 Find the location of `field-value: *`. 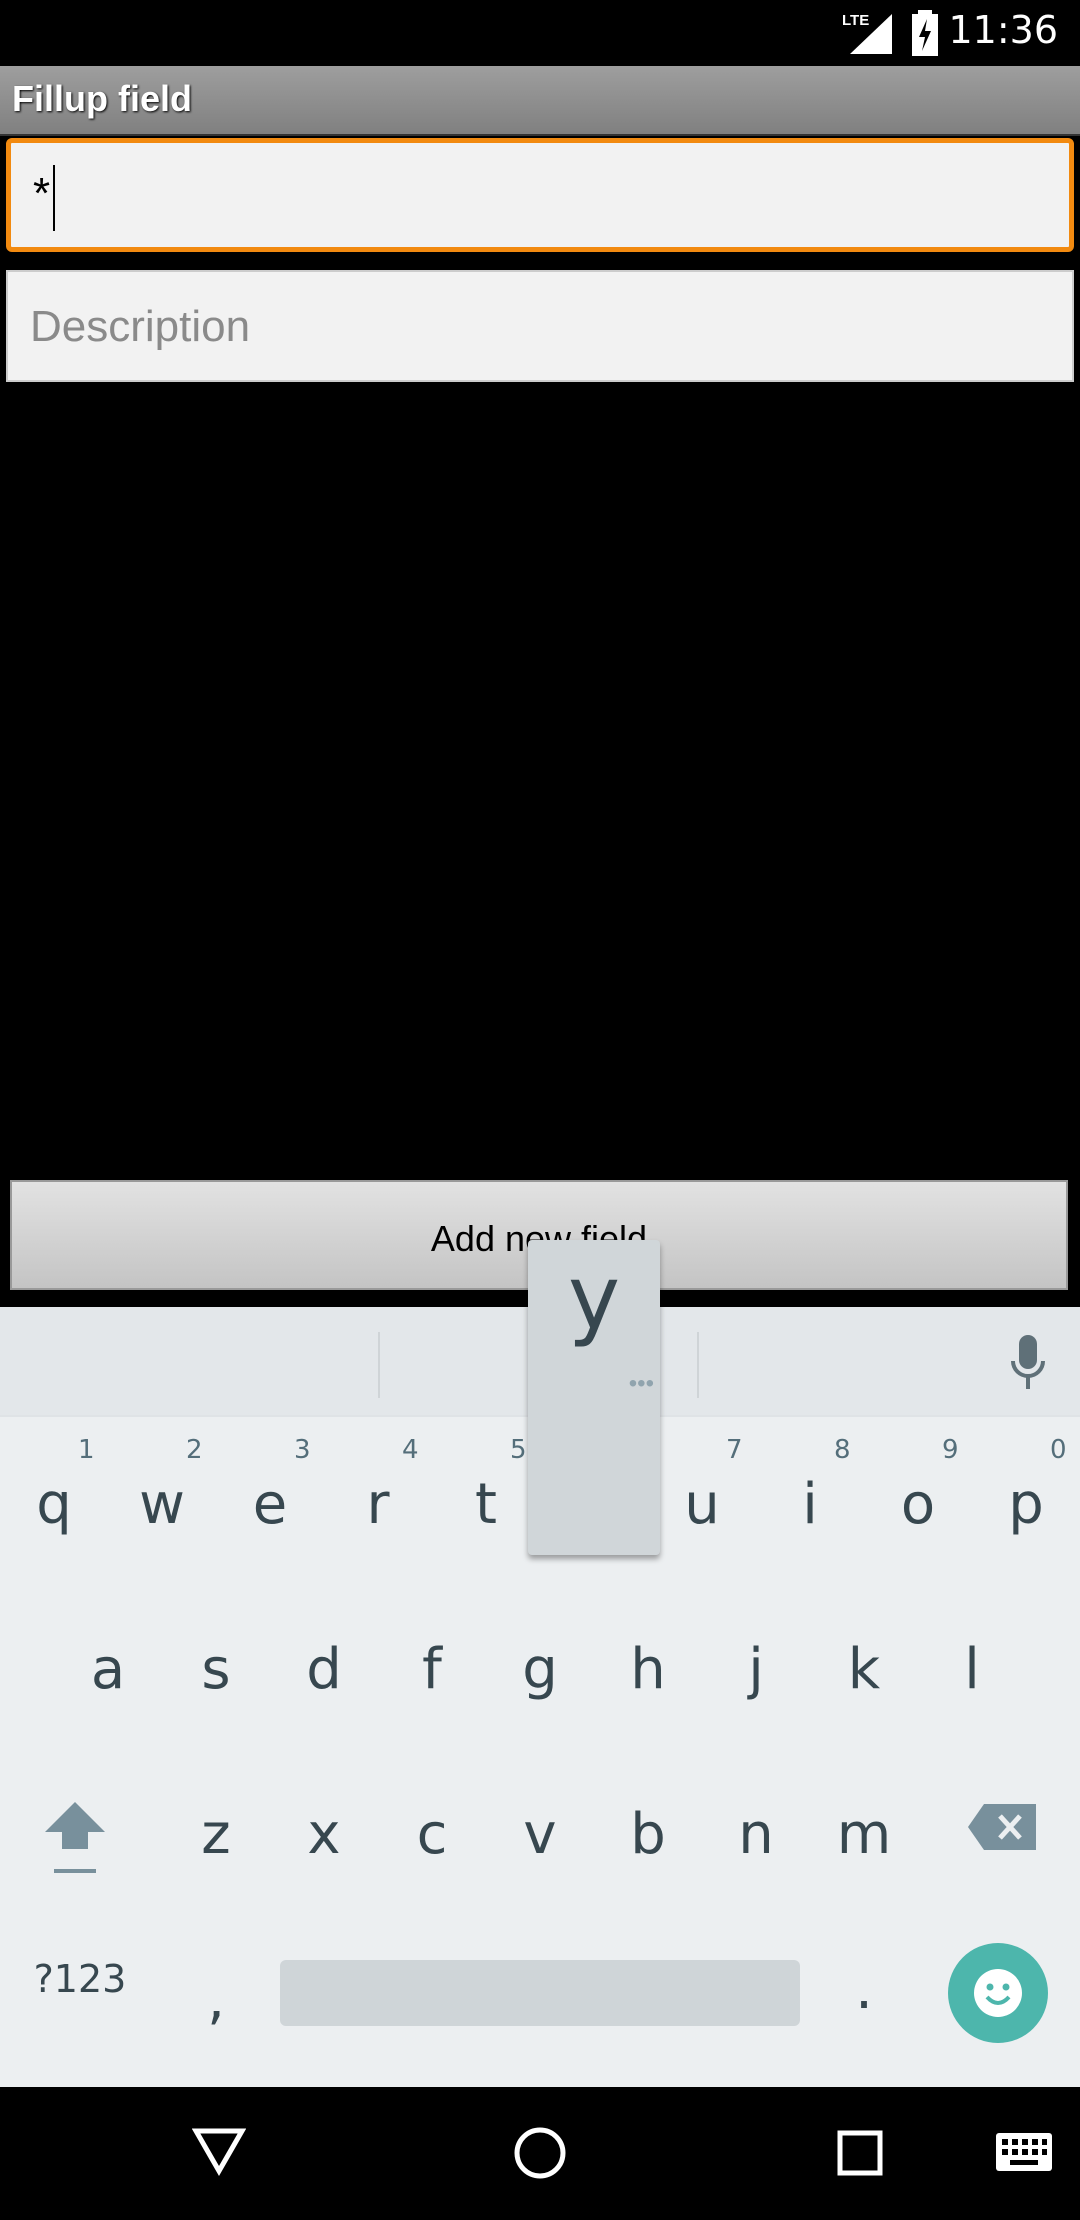

field-value: * is located at coordinates (42, 193).